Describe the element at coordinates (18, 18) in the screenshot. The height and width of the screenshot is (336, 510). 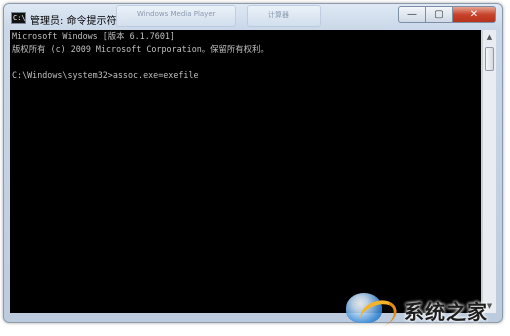
I see `cmd-app-icon: C:\` at that location.